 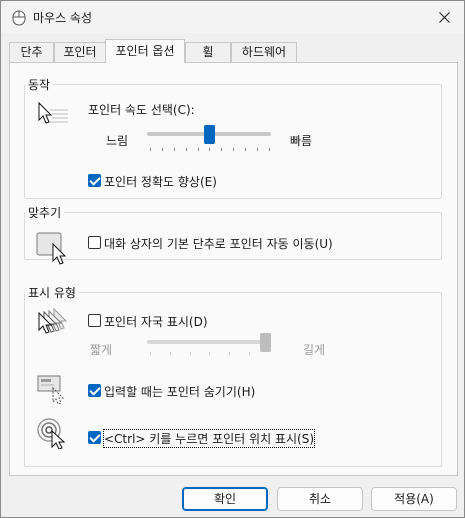 I want to click on pointer-trails-checkbox, so click(x=94, y=320).